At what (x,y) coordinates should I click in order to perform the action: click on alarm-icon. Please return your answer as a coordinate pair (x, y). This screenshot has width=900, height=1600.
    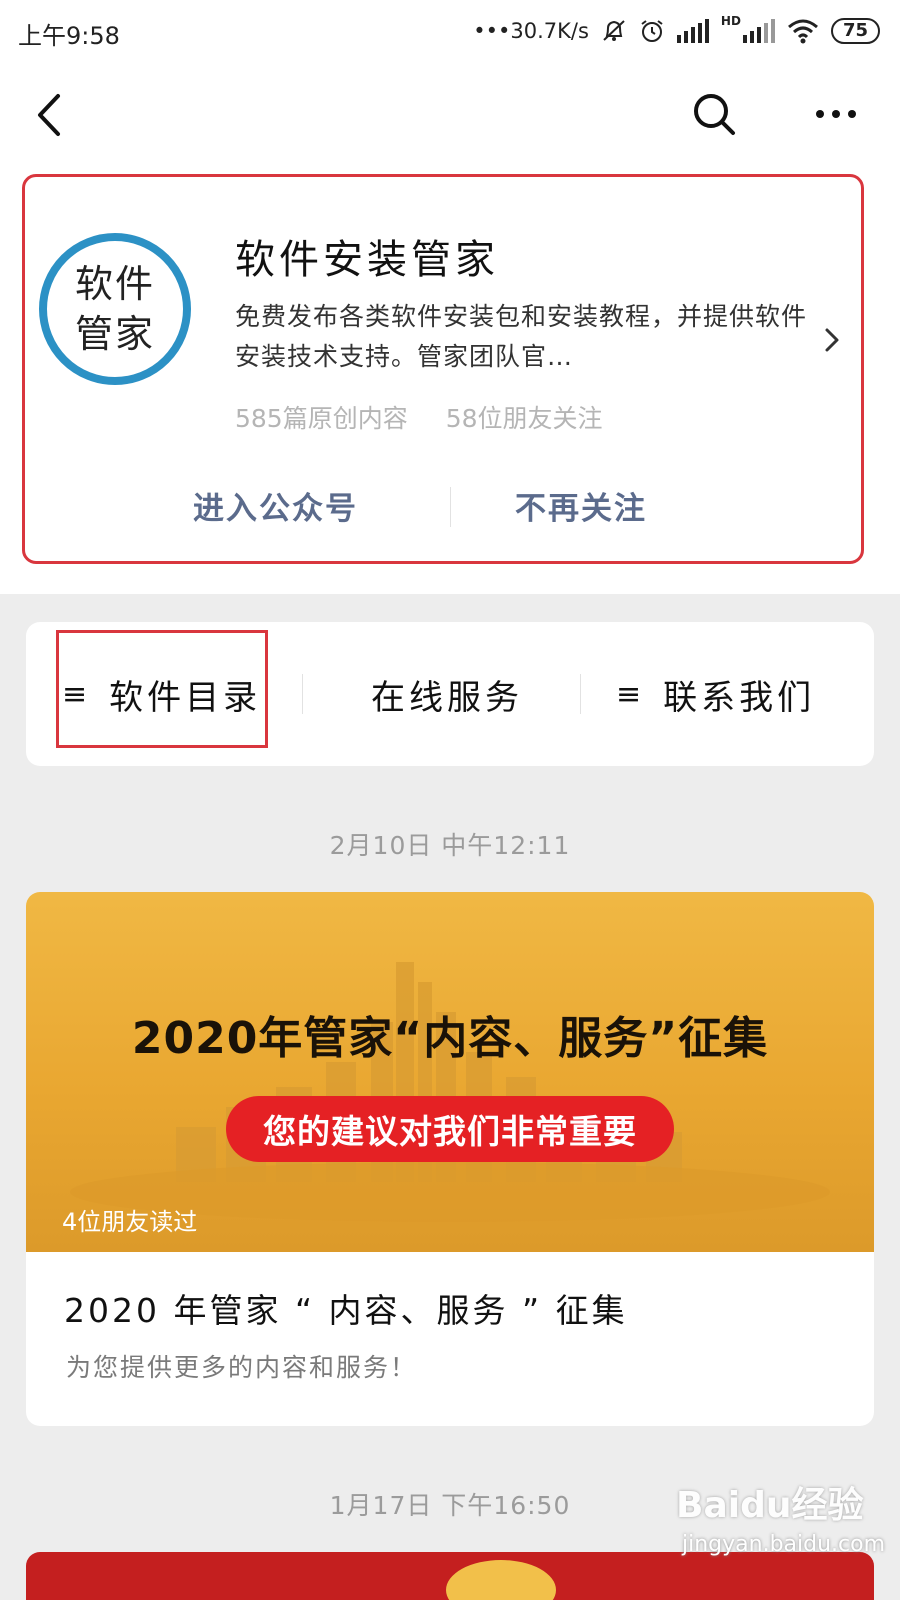
    Looking at the image, I should click on (652, 31).